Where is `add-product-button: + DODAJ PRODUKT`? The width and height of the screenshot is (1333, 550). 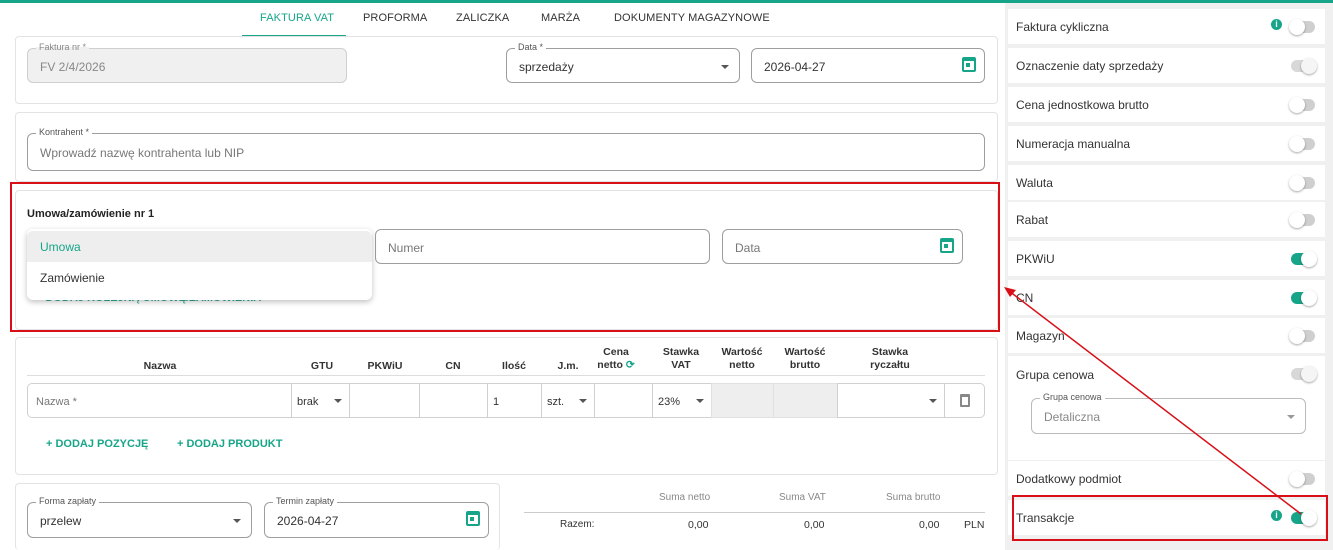 add-product-button: + DODAJ PRODUKT is located at coordinates (229, 444).